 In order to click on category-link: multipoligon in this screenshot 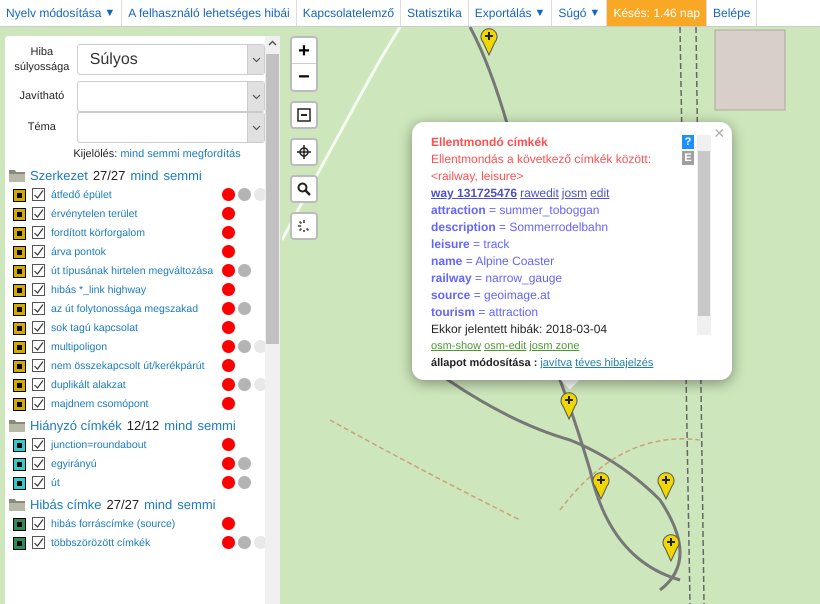, I will do `click(134, 347)`.